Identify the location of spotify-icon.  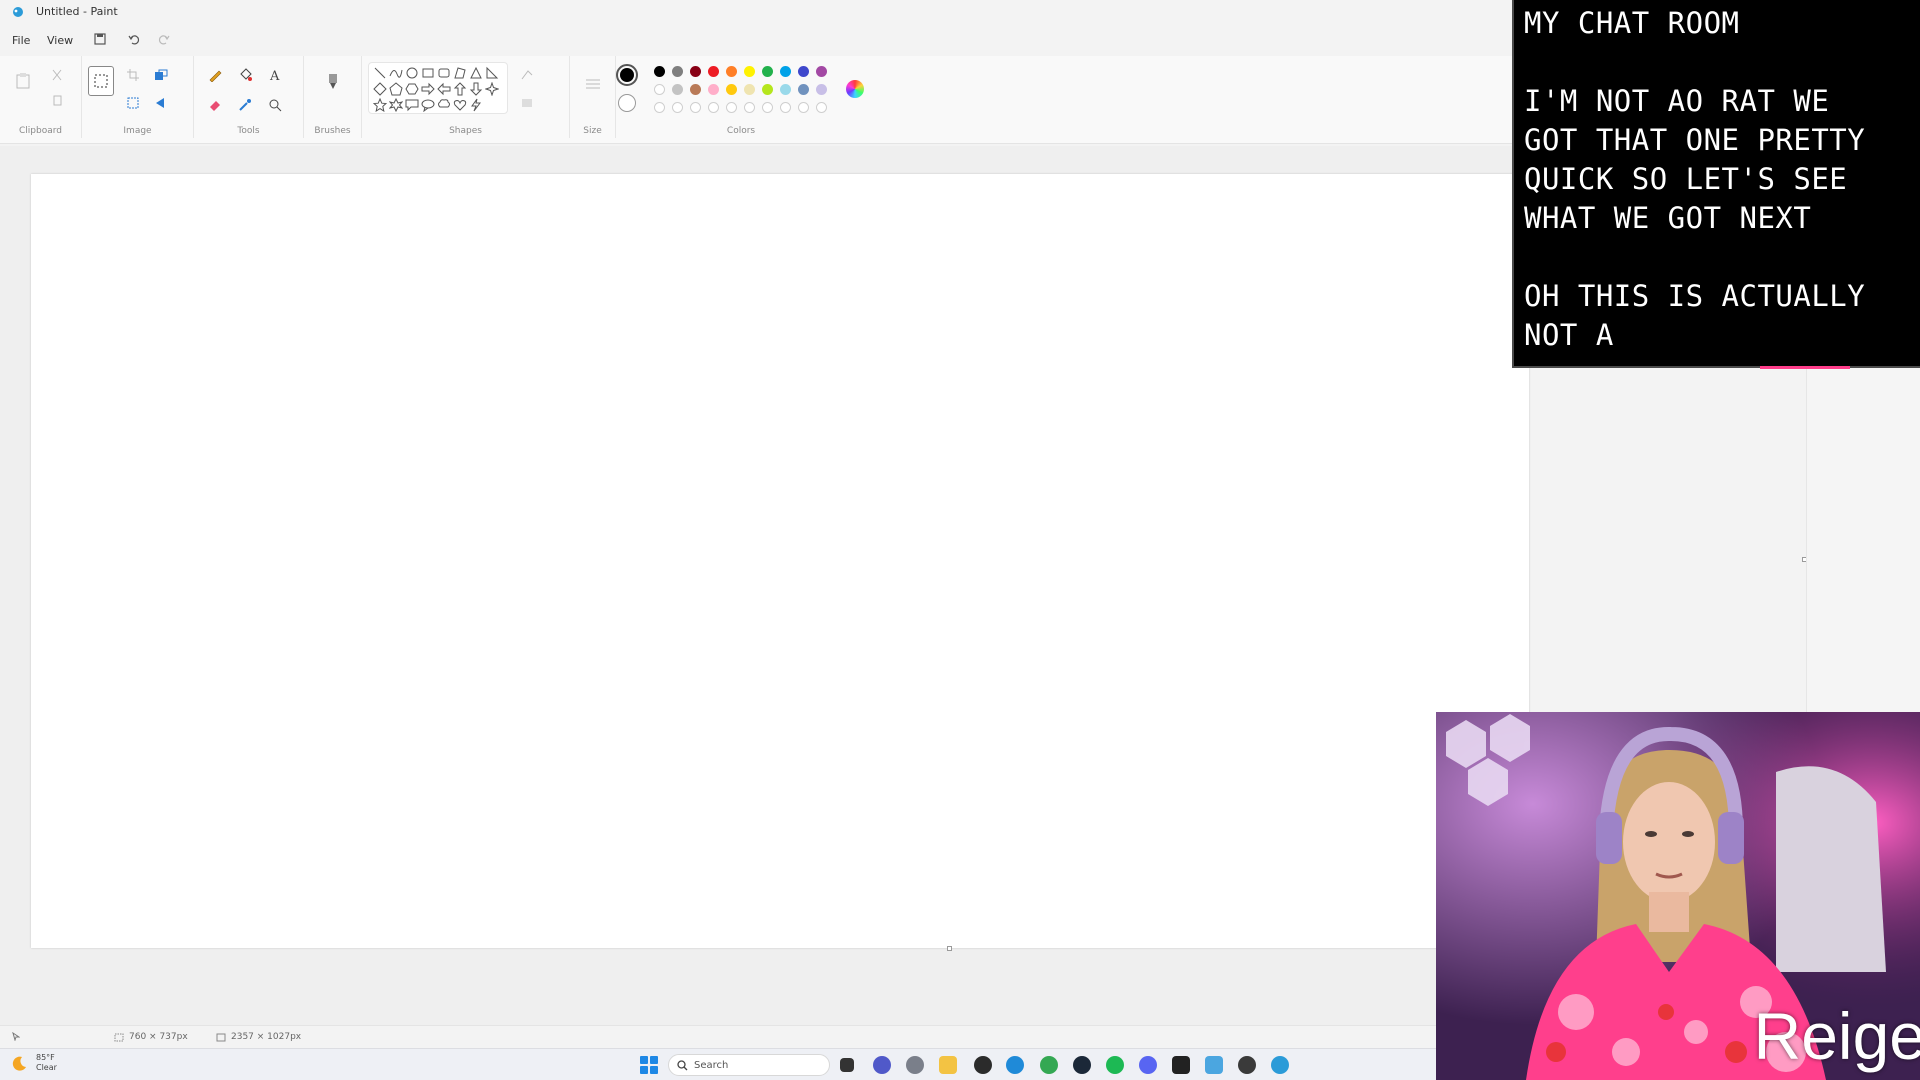
(1115, 1065).